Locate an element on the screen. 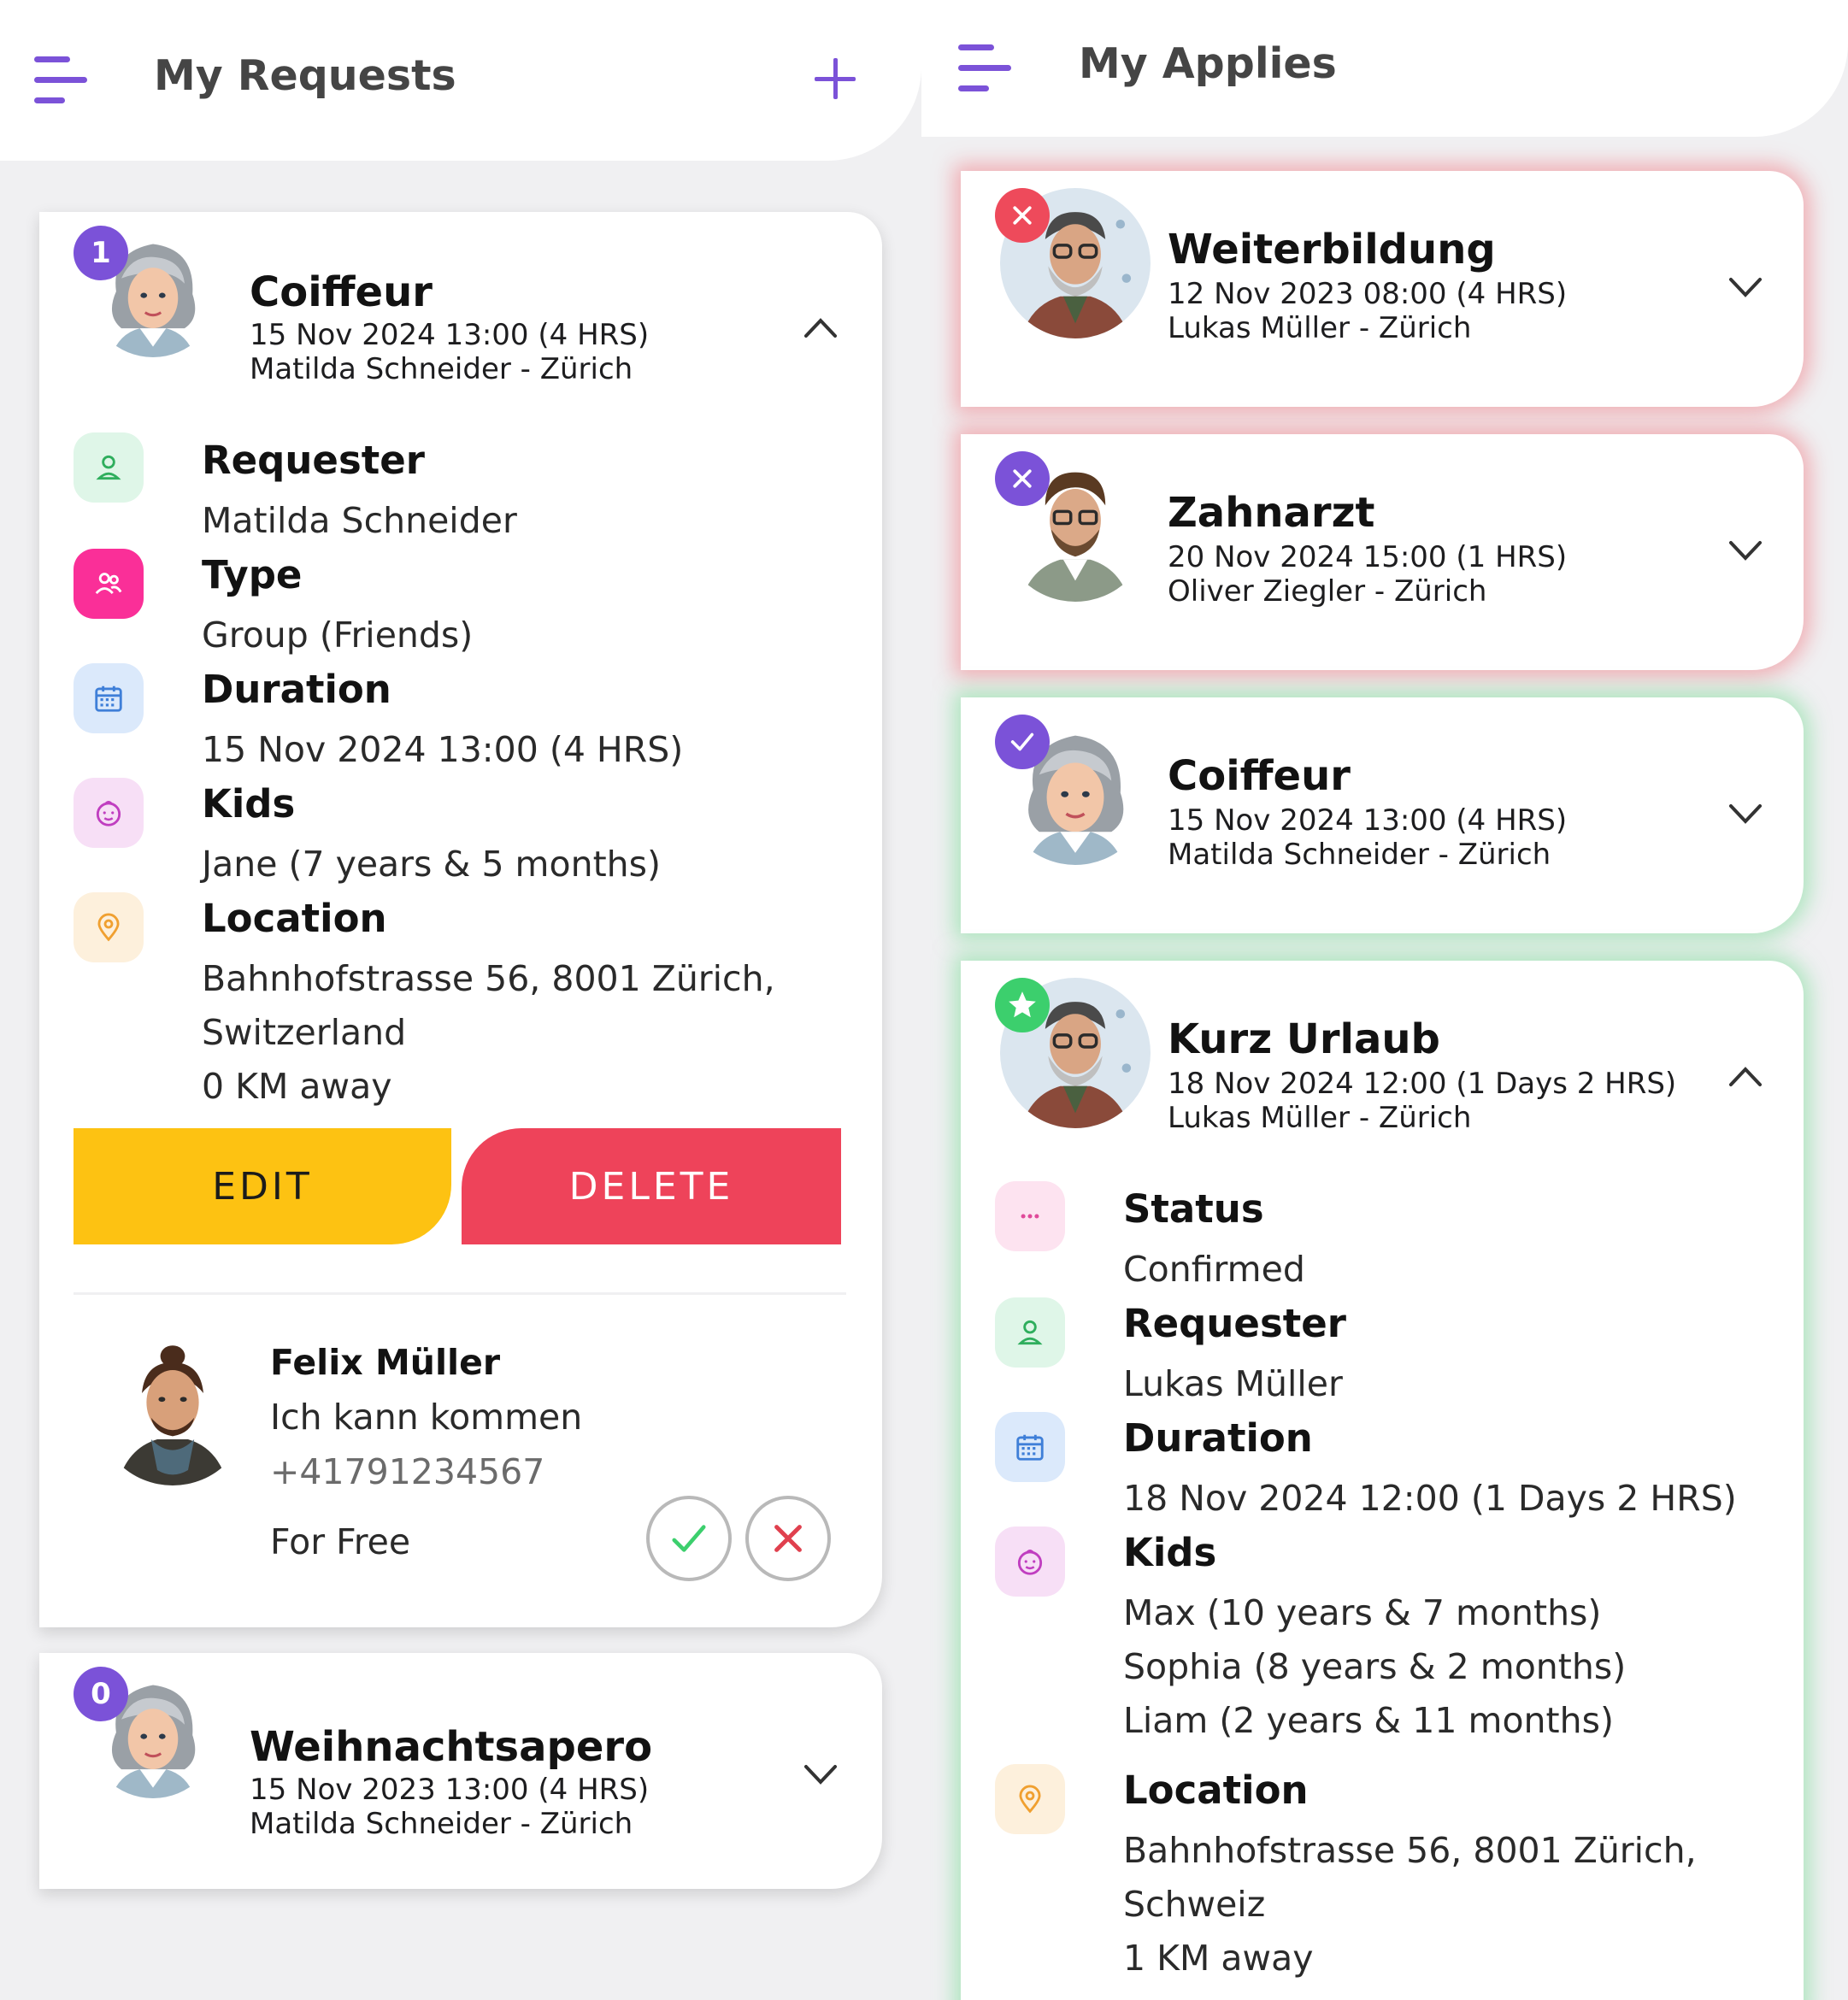 This screenshot has width=1848, height=2000. top-bar: My Requests is located at coordinates (461, 80).